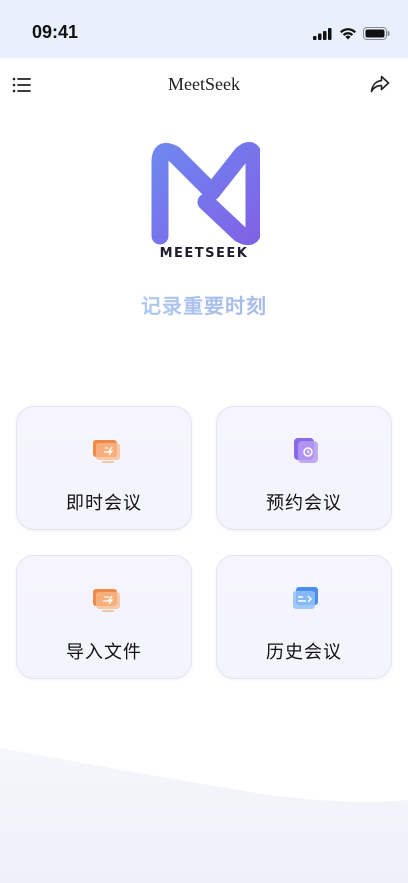 The height and width of the screenshot is (883, 408). What do you see at coordinates (304, 617) in the screenshot?
I see `history-meeting-card: 历史会议` at bounding box center [304, 617].